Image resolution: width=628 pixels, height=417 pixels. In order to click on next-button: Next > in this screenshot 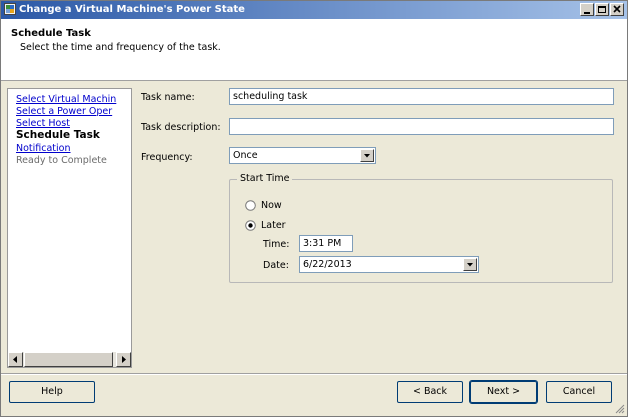, I will do `click(503, 392)`.